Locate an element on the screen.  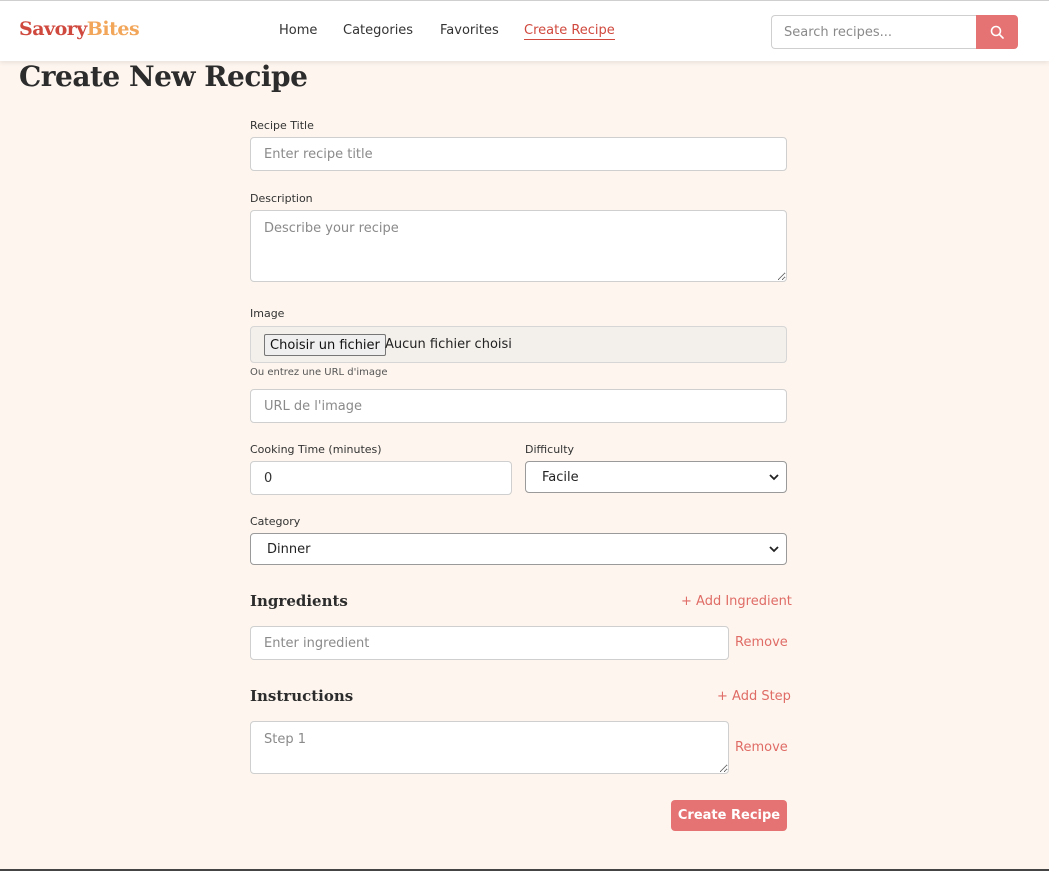
difficulty-select: Facile is located at coordinates (656, 477).